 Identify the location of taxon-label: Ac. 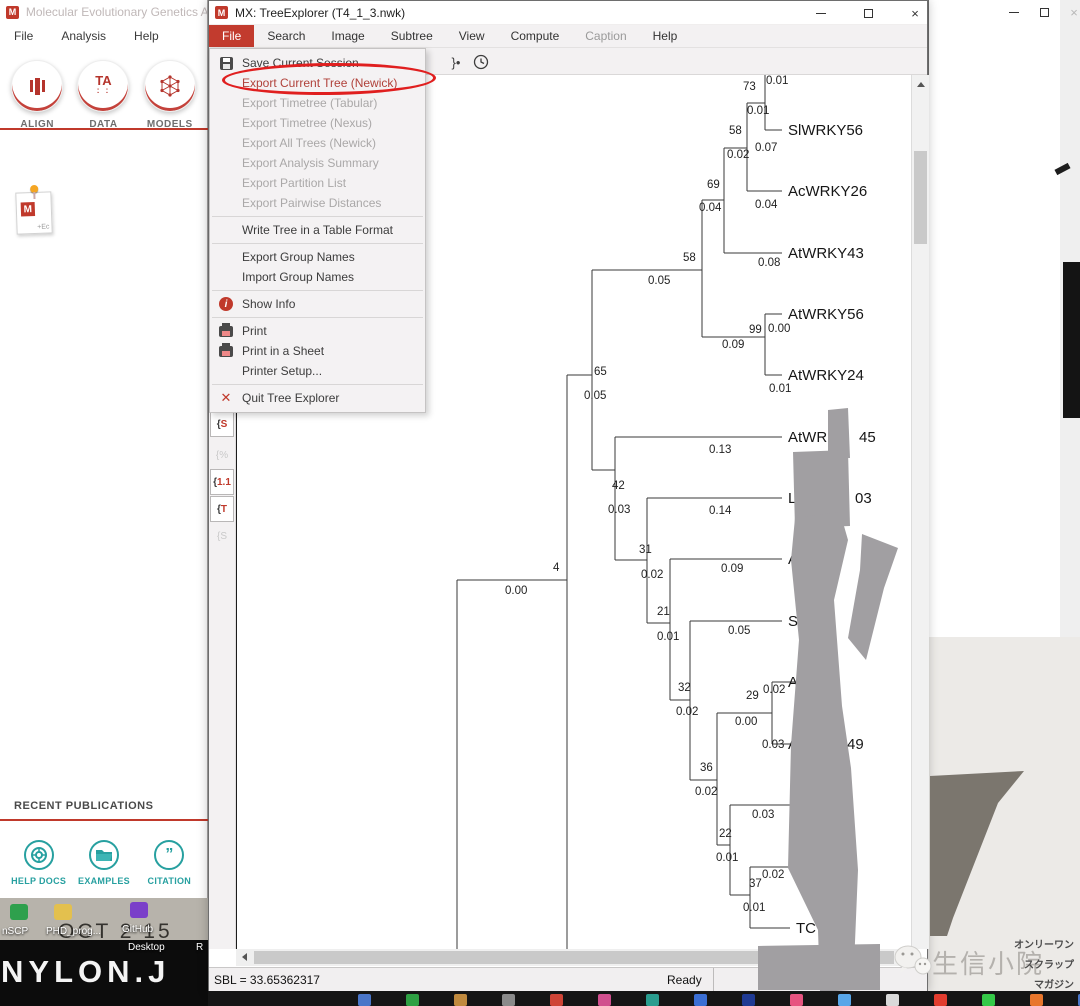
(797, 682).